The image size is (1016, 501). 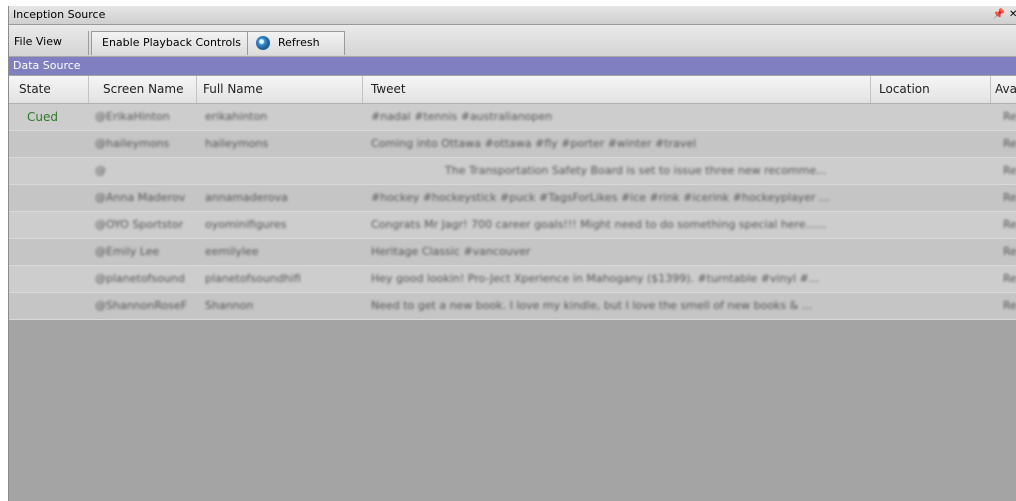 I want to click on column-header-tweet: Tweet, so click(x=617, y=89).